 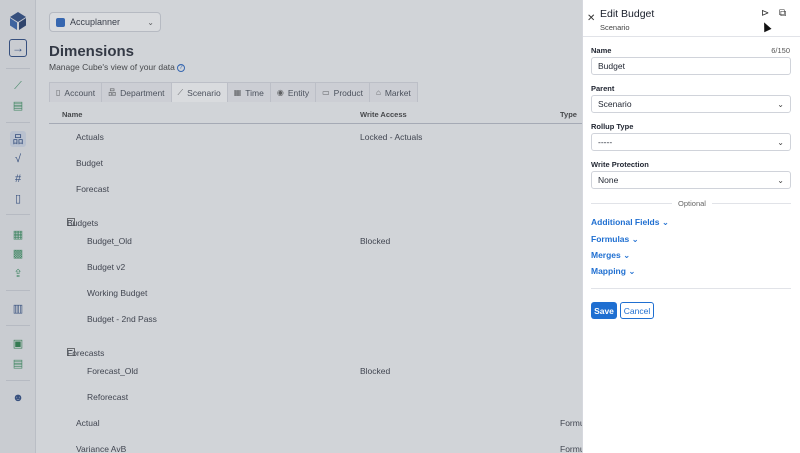 I want to click on write-protection-value: None, so click(x=608, y=180).